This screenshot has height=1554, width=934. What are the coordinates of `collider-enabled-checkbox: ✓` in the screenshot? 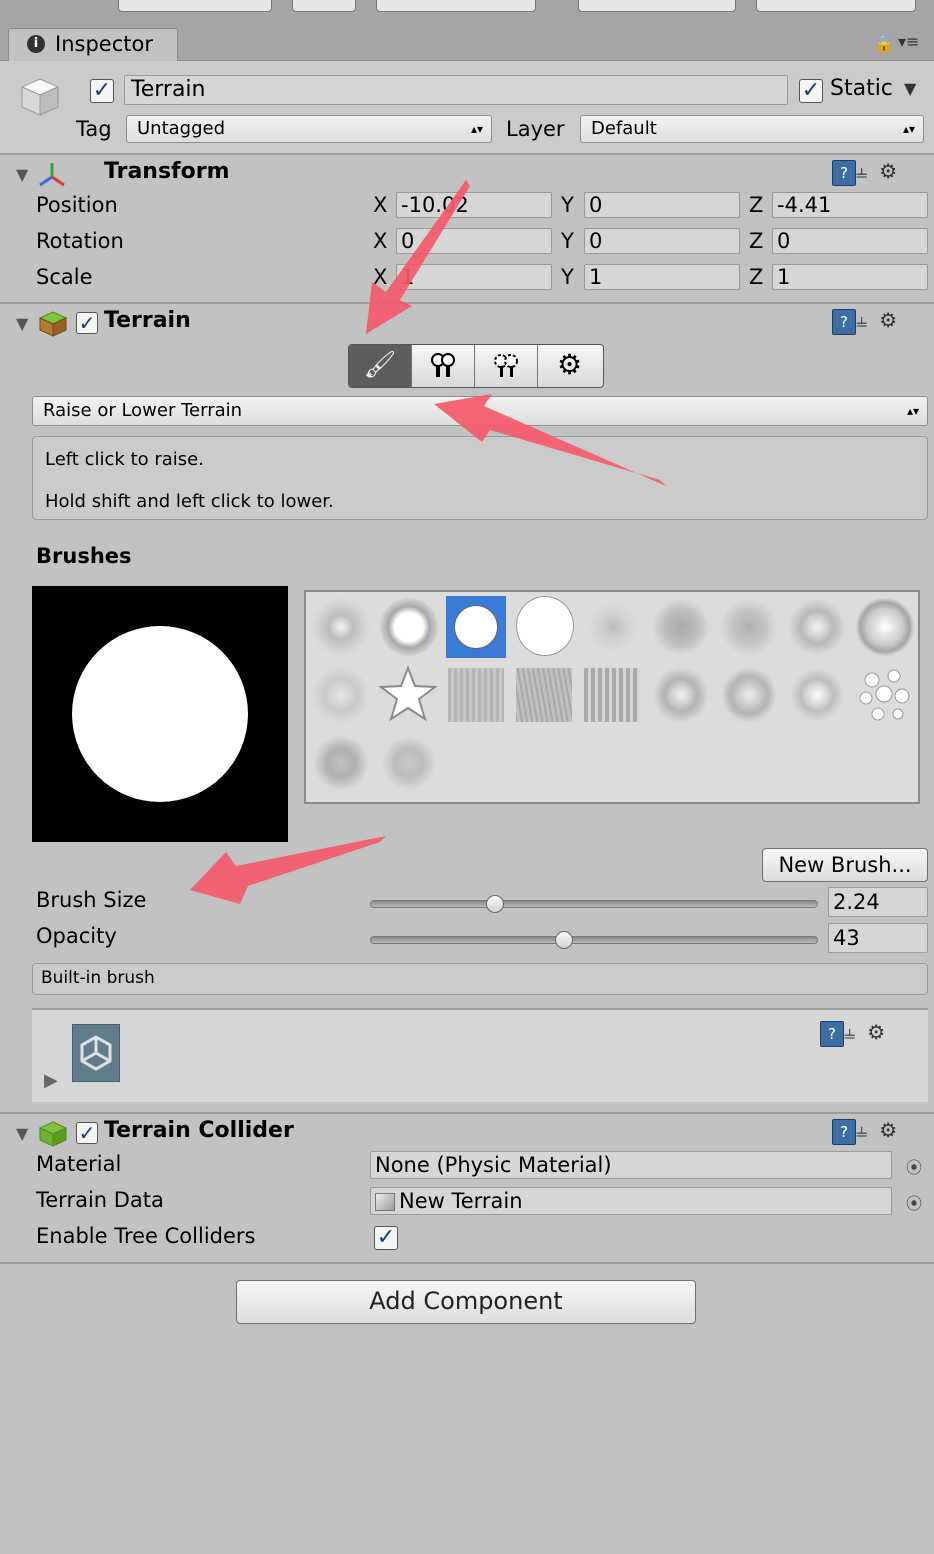 It's located at (87, 1133).